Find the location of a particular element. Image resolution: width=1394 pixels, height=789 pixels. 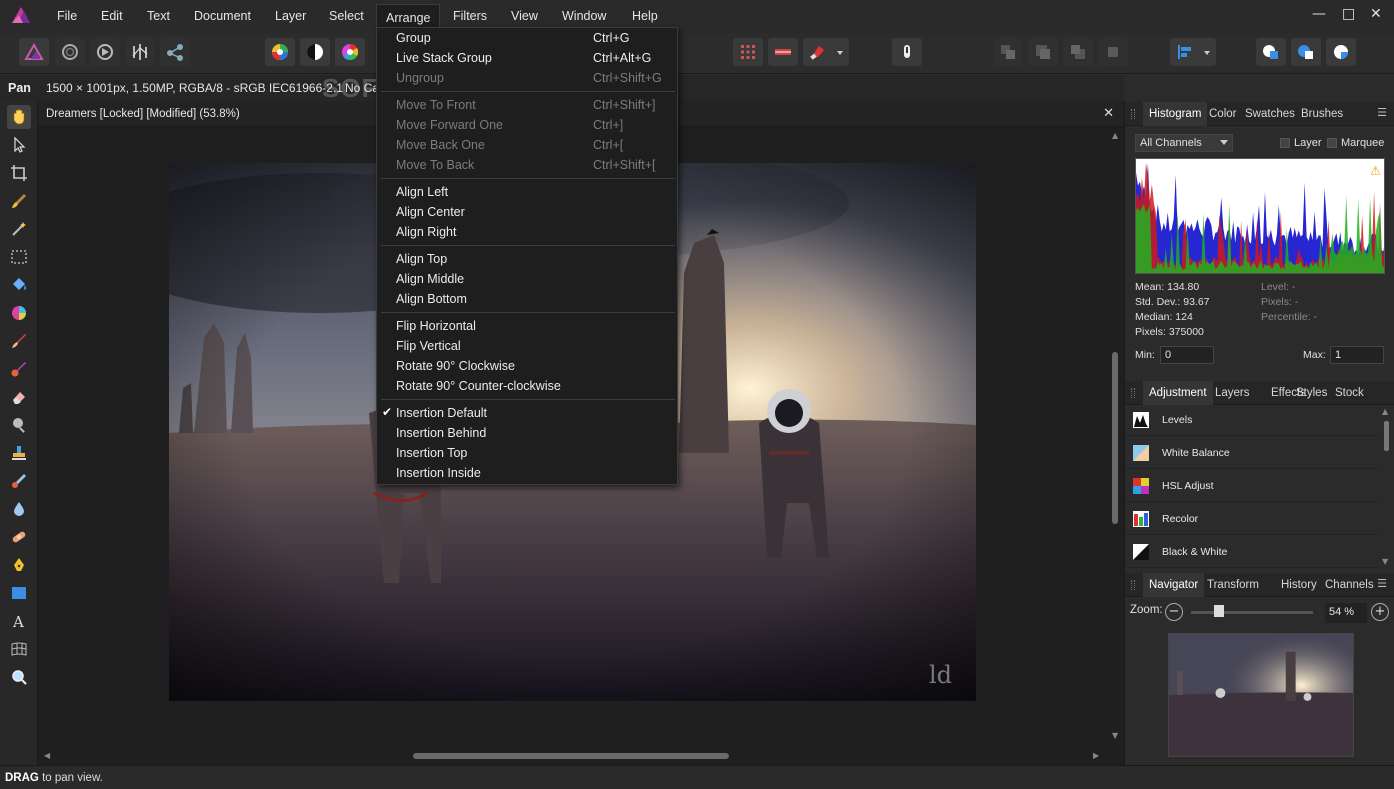

menu-view: View is located at coordinates (524, 16).